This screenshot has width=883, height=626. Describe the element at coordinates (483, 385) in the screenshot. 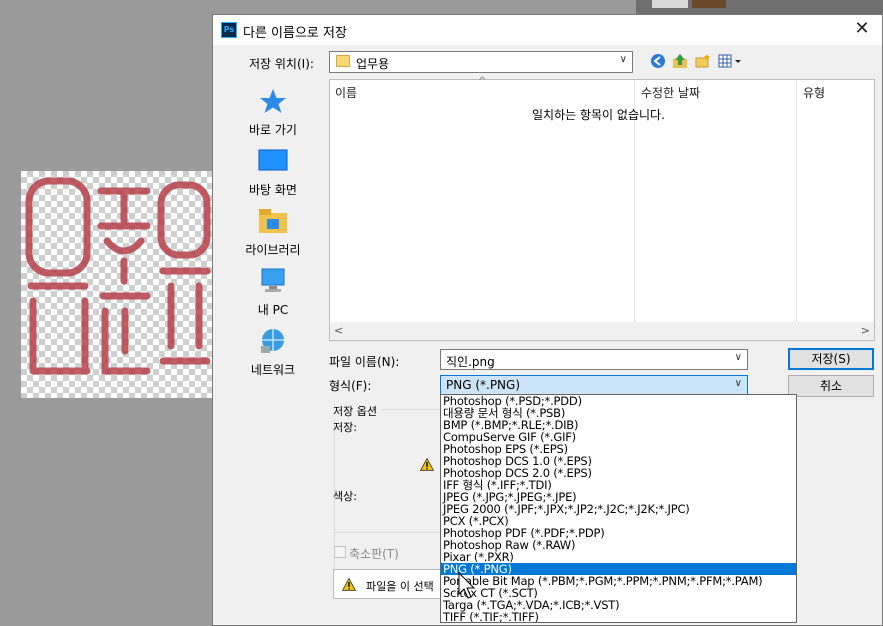

I see `format-selected-value: PNG (*.PNG)` at that location.